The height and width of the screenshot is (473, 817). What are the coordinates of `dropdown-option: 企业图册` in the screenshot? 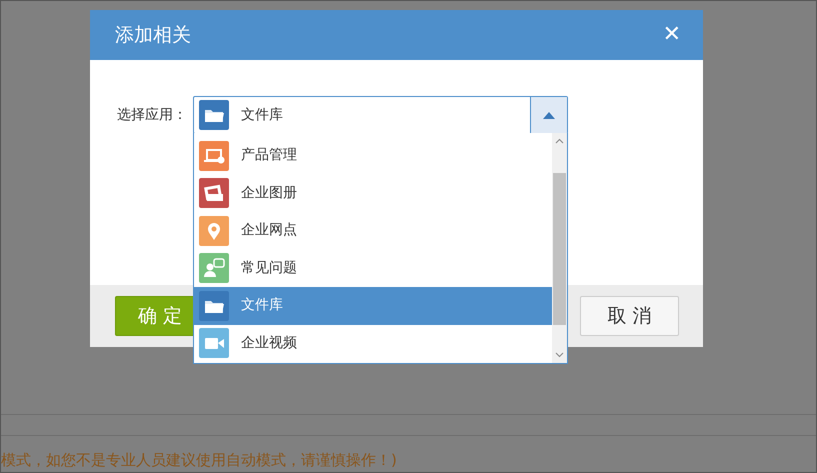 It's located at (373, 193).